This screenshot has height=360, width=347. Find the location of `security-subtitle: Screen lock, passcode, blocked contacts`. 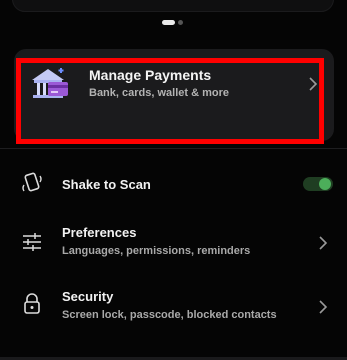

security-subtitle: Screen lock, passcode, blocked contacts is located at coordinates (169, 315).